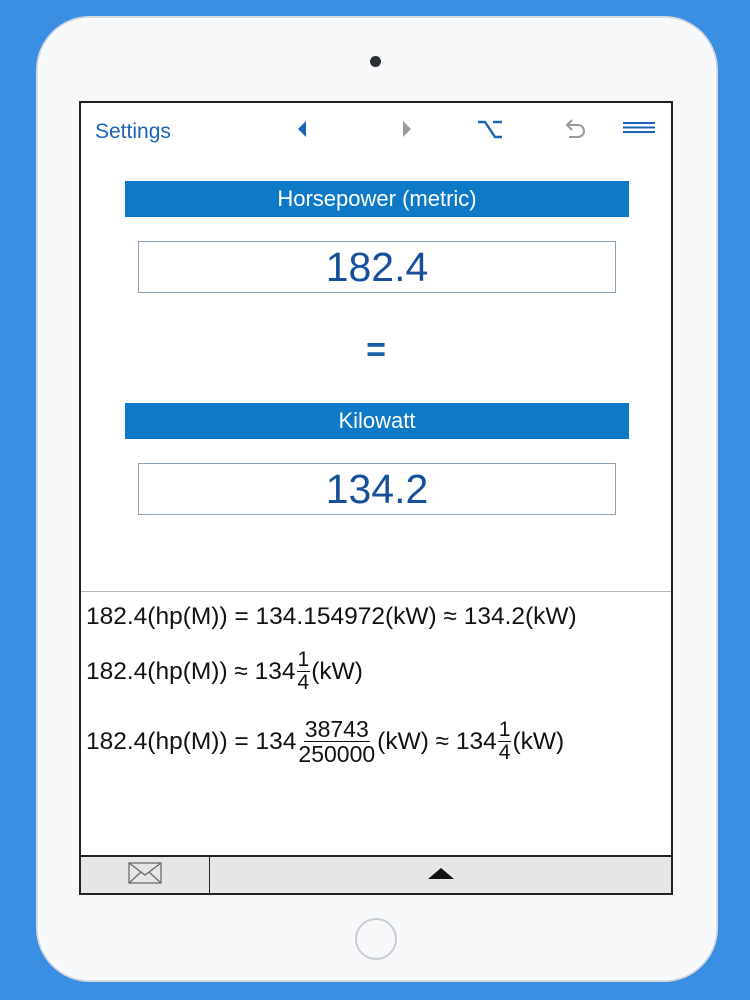 The width and height of the screenshot is (750, 1000). What do you see at coordinates (191, 741) in the screenshot?
I see `result-exact-lhs: 182.4(hp(M)) = 134` at bounding box center [191, 741].